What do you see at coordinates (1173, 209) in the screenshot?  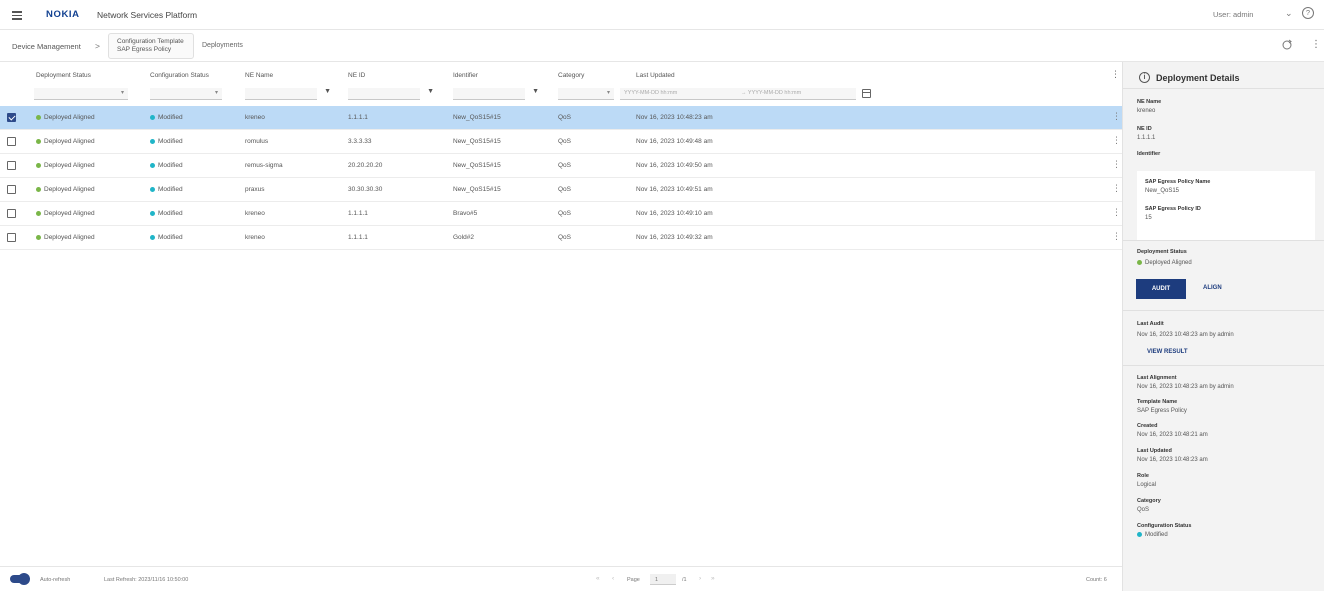 I see `sap-id-label: SAP Egress Policy ID` at bounding box center [1173, 209].